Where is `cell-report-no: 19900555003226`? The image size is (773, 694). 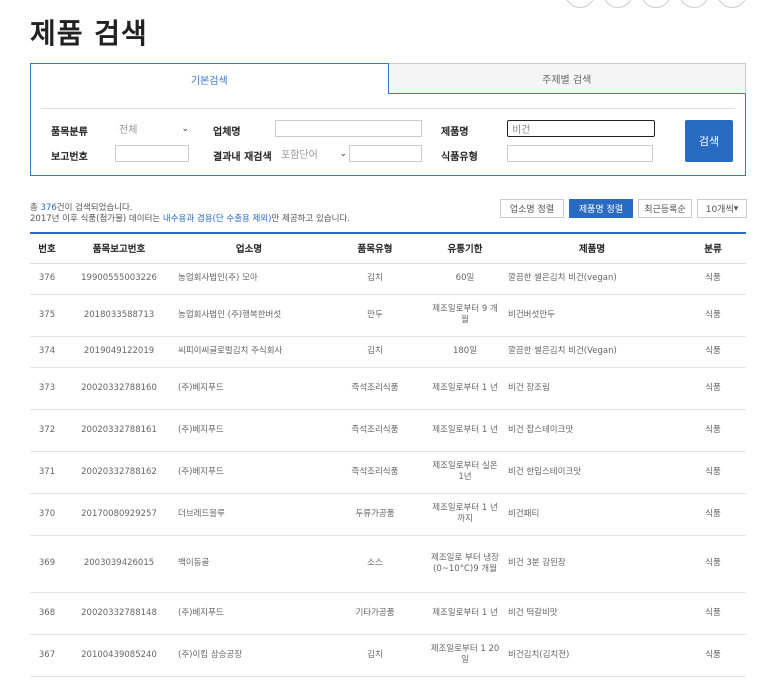 cell-report-no: 19900555003226 is located at coordinates (119, 279).